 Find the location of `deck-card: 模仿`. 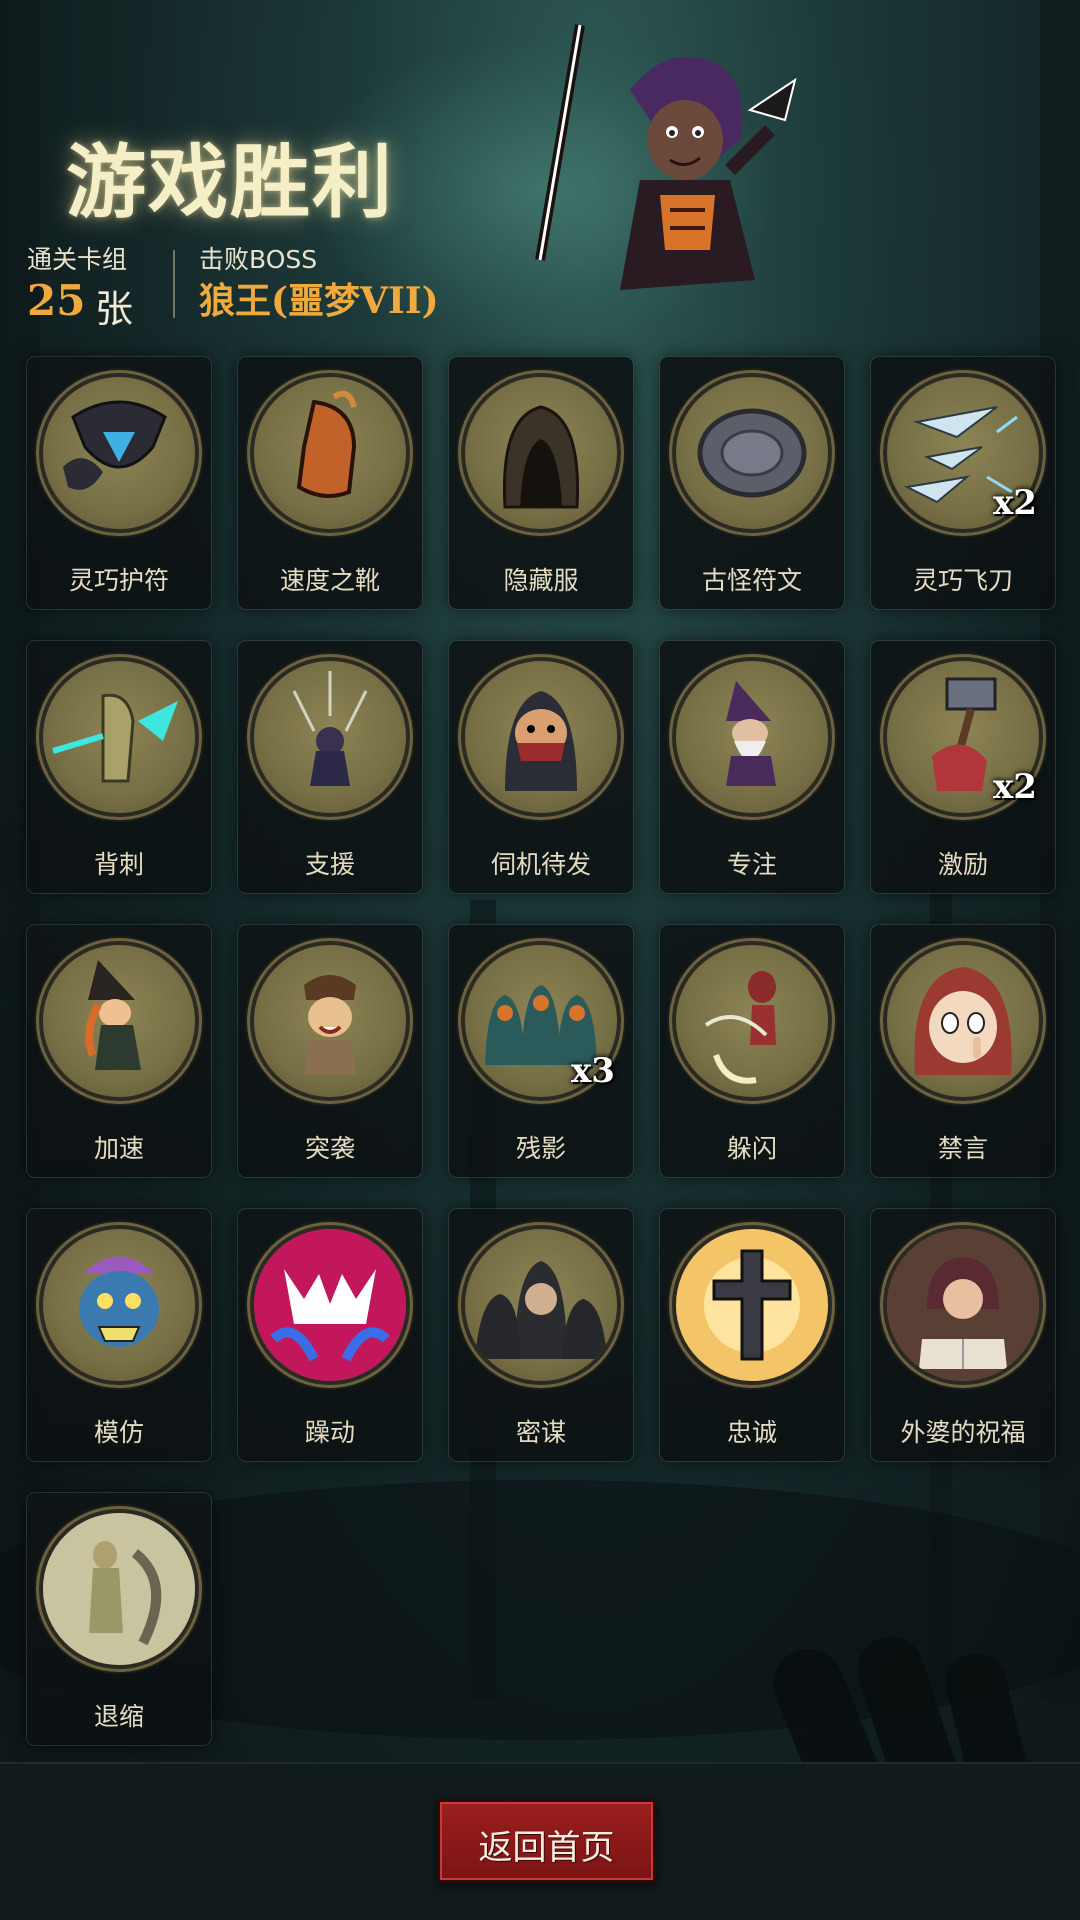

deck-card: 模仿 is located at coordinates (119, 1335).